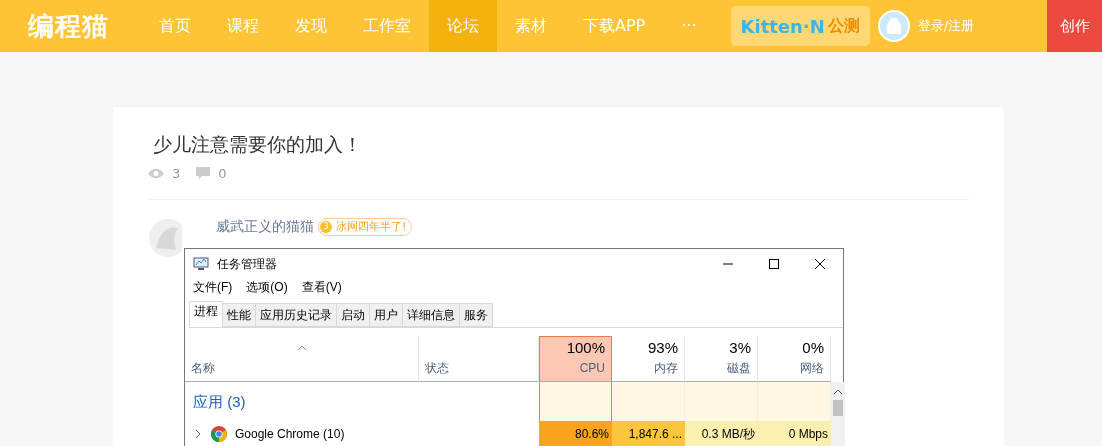 This screenshot has width=1102, height=446. What do you see at coordinates (239, 315) in the screenshot?
I see `tab: 性能` at bounding box center [239, 315].